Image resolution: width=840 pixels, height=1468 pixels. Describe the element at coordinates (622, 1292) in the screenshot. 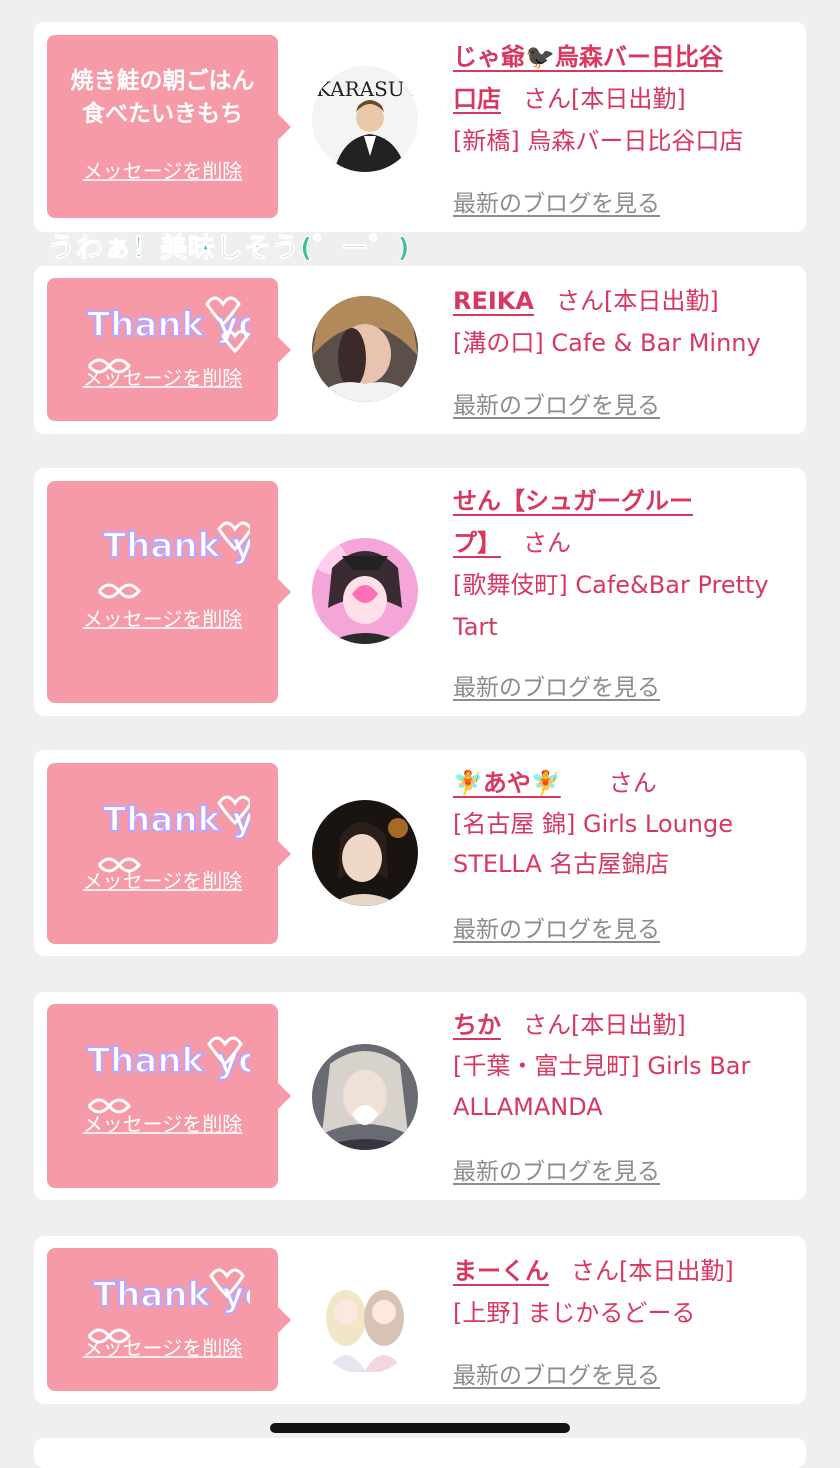

I see `cast-info: まーくん さん[本日出勤] [上野] まじかるどーる` at that location.